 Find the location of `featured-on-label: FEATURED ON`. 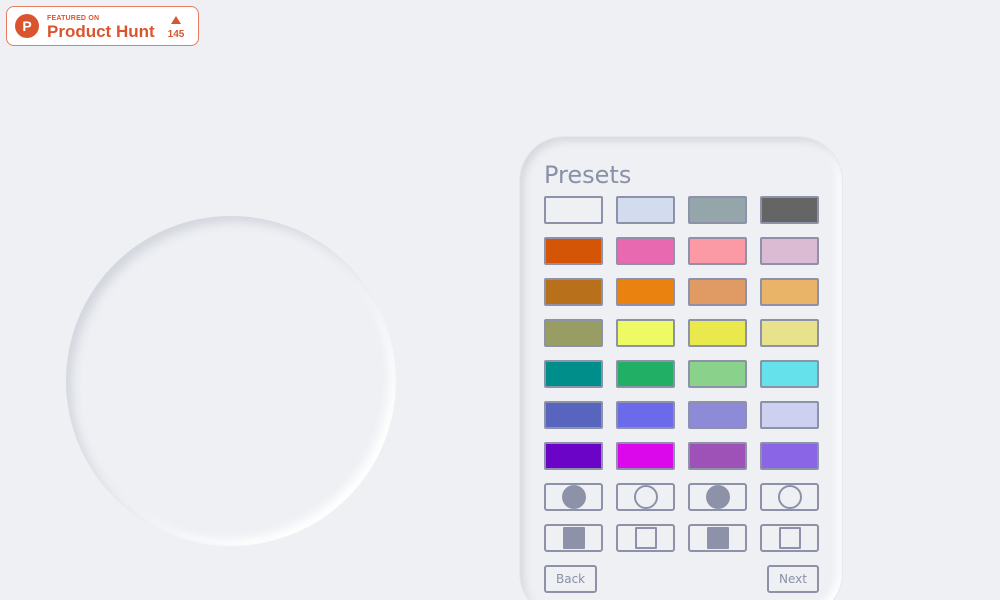

featured-on-label: FEATURED ON is located at coordinates (73, 18).